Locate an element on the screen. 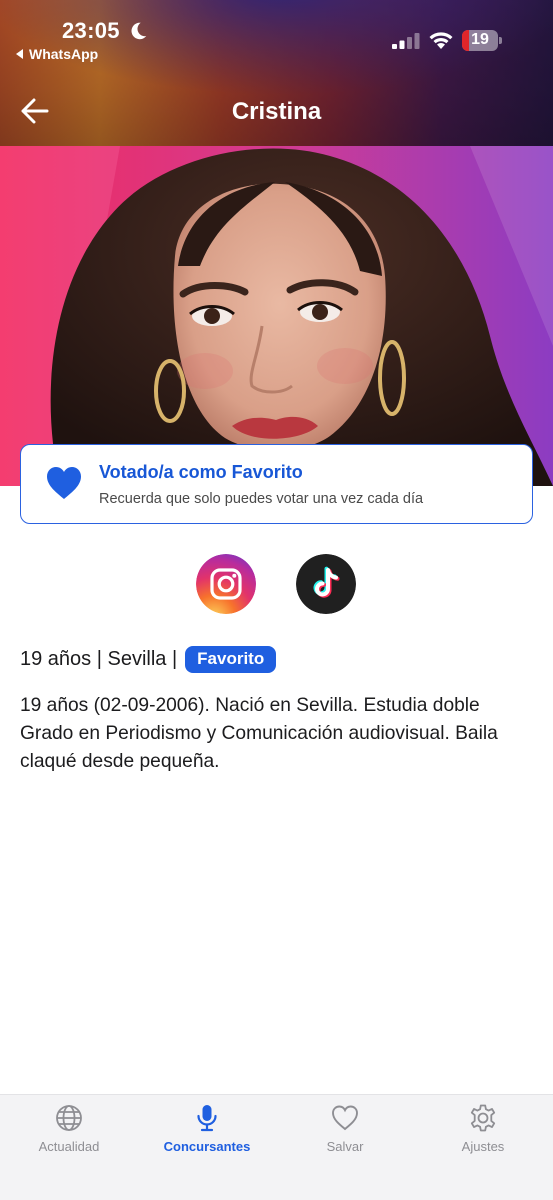 The image size is (553, 1200). gear-icon is located at coordinates (483, 1118).